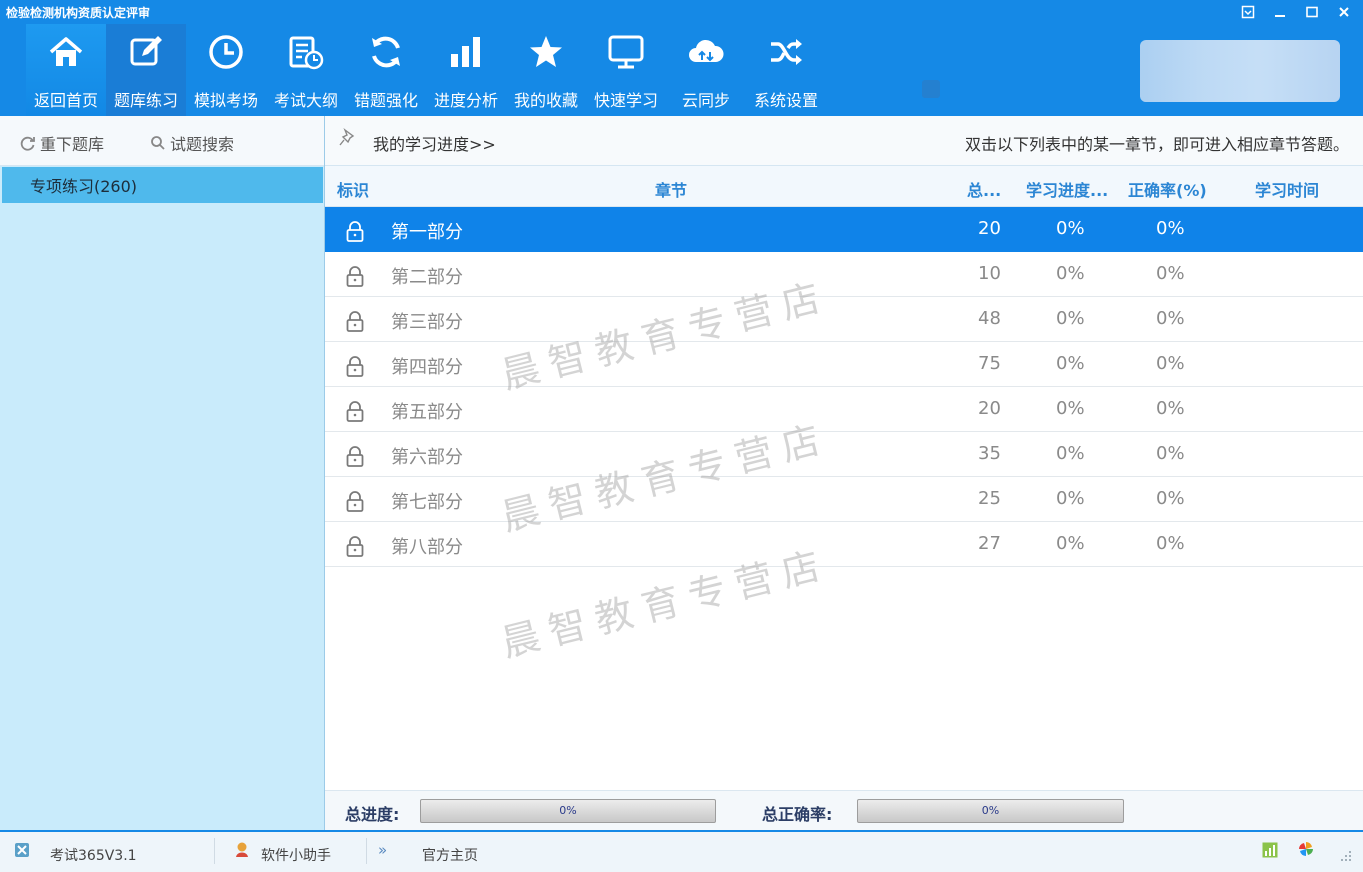 This screenshot has height=872, width=1363. Describe the element at coordinates (786, 52) in the screenshot. I see `shuffle-icon` at that location.